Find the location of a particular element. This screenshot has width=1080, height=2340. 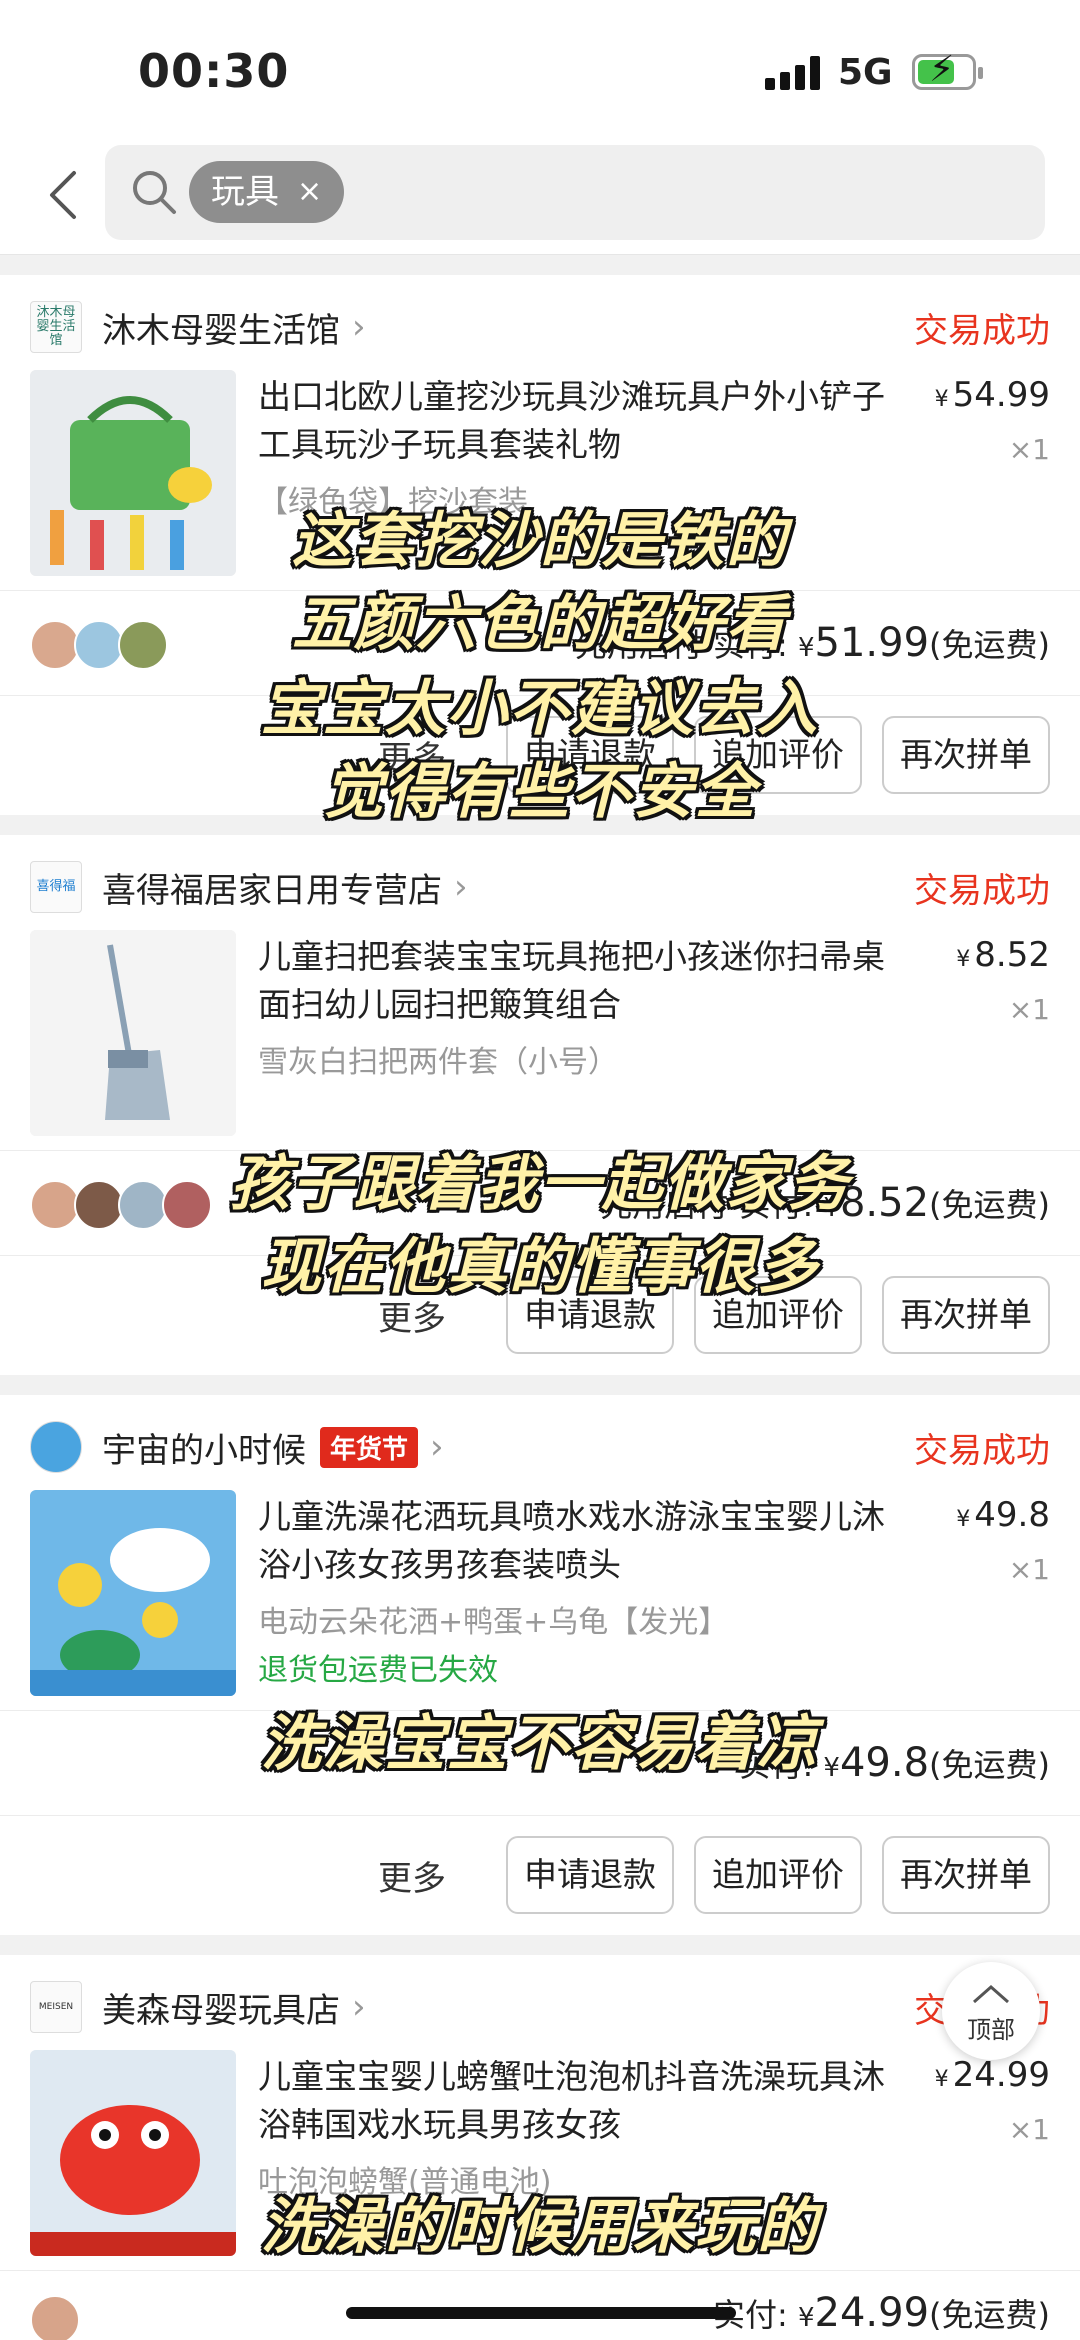

video-subtitle: 现在他真的懂事很多 is located at coordinates (540, 1267).